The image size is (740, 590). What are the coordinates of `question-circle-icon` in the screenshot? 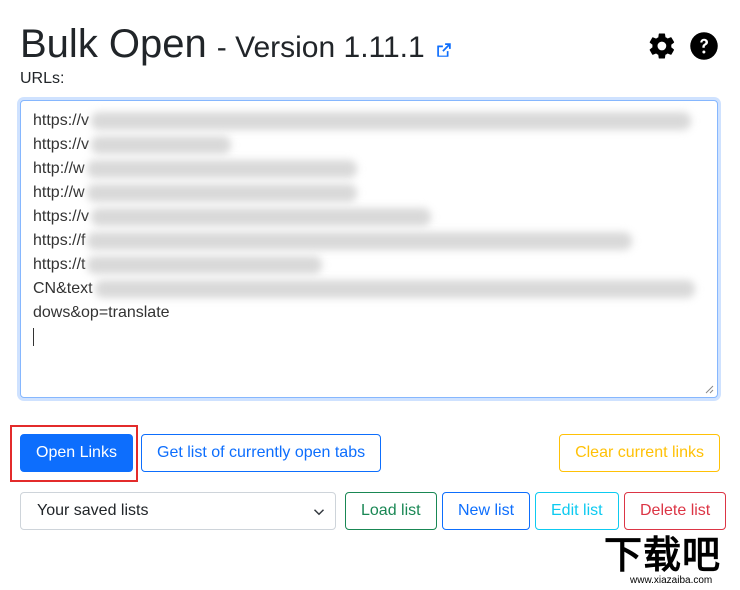 It's located at (704, 46).